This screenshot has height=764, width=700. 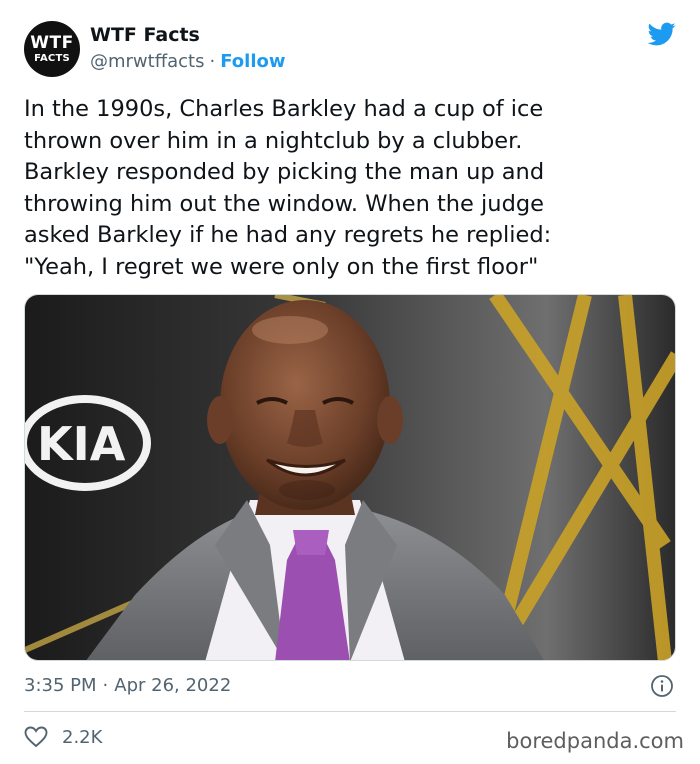 What do you see at coordinates (81, 444) in the screenshot?
I see `kia-logo-text: KIA` at bounding box center [81, 444].